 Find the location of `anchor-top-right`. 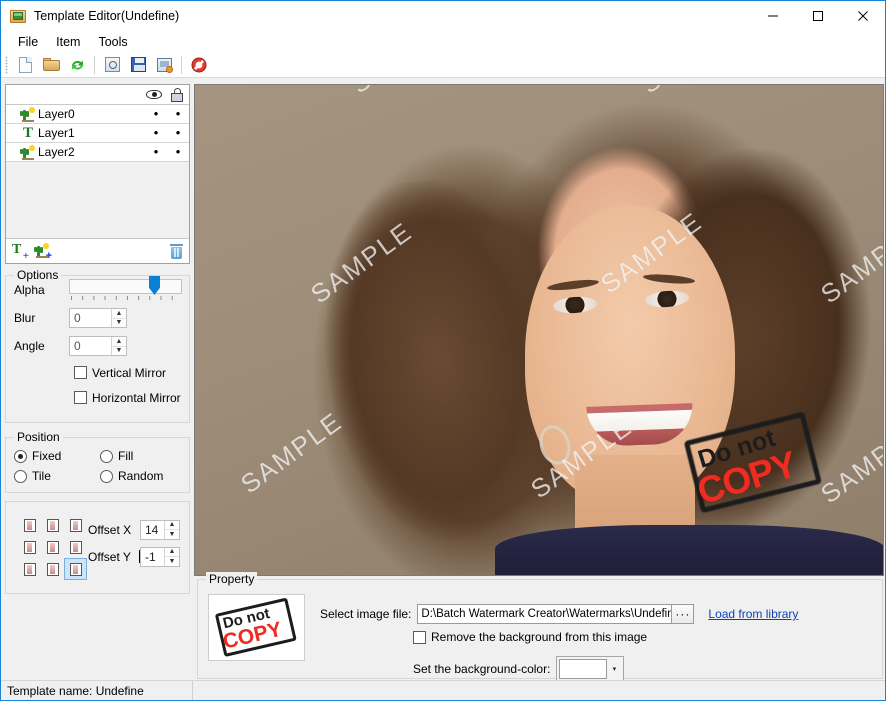

anchor-top-right is located at coordinates (75, 525).